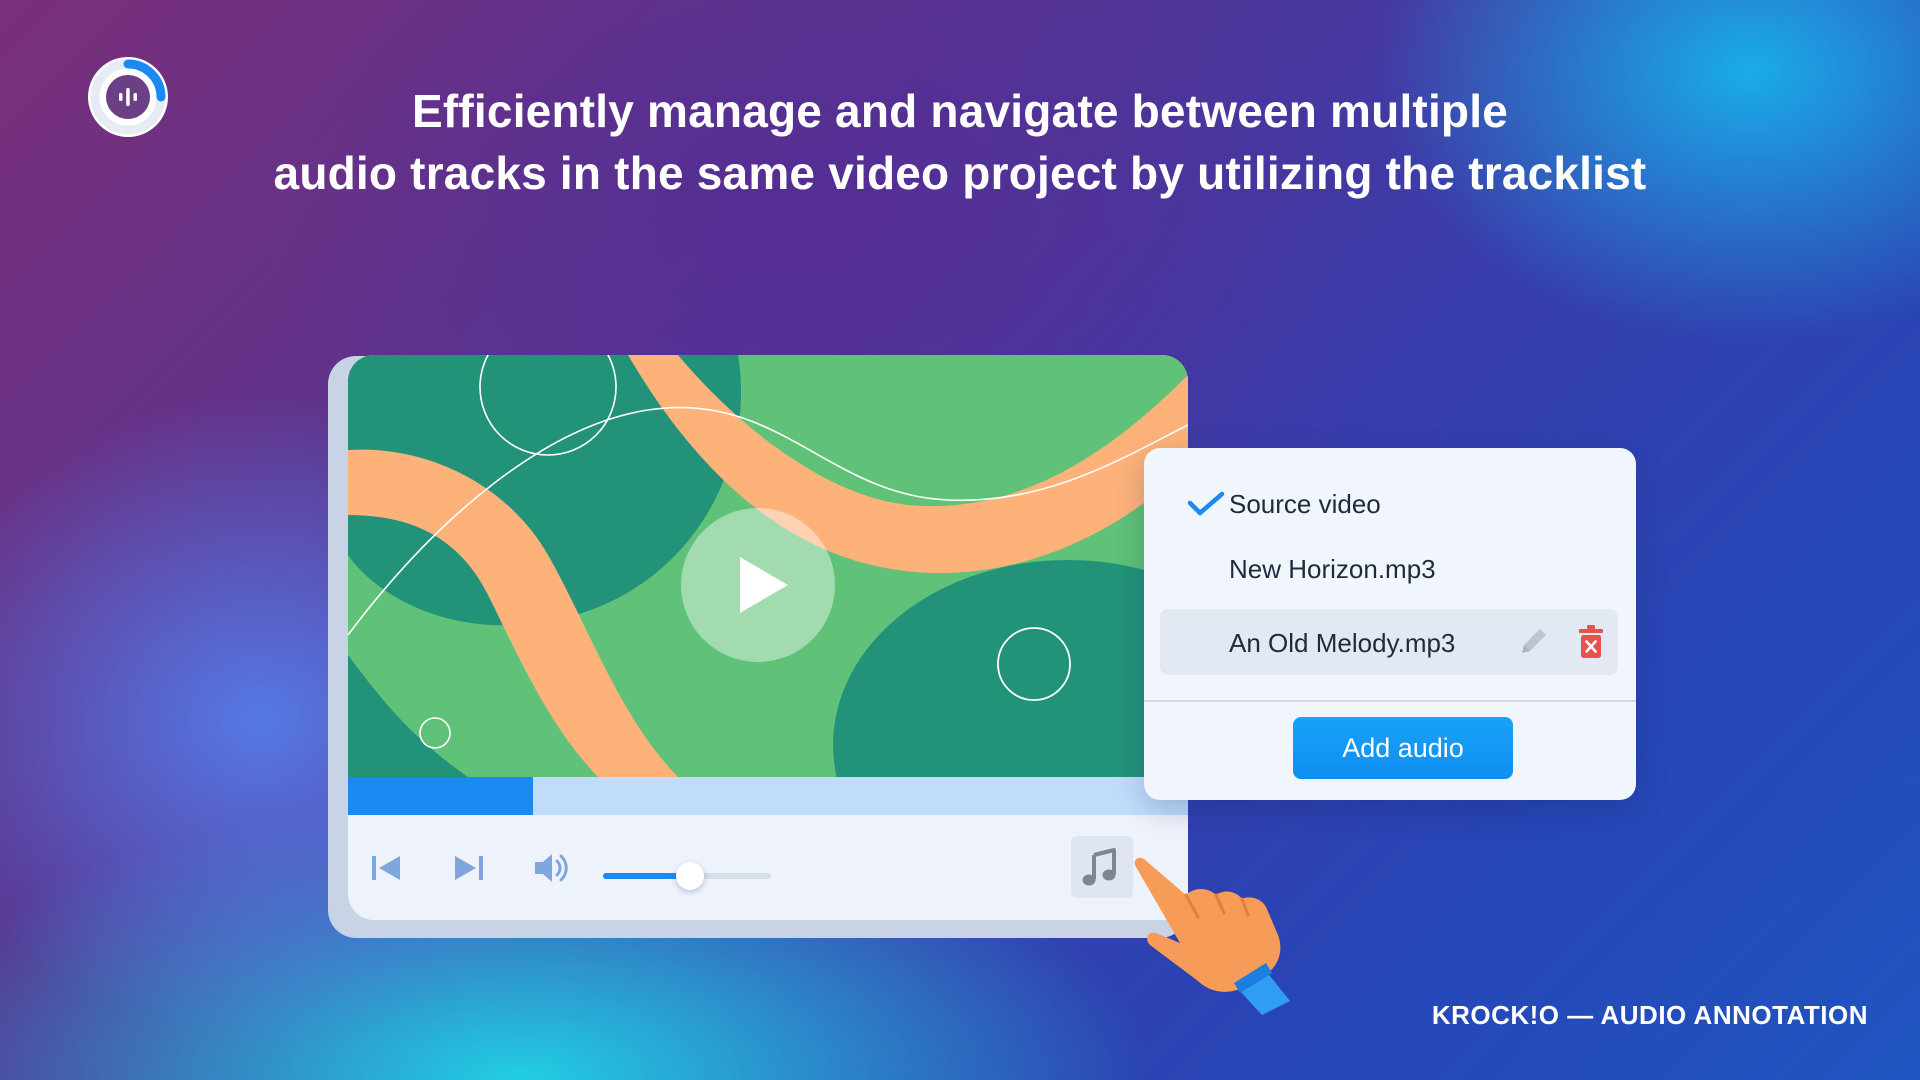 The width and height of the screenshot is (1920, 1080). What do you see at coordinates (1332, 569) in the screenshot?
I see `track-label: New Horizon.mp3` at bounding box center [1332, 569].